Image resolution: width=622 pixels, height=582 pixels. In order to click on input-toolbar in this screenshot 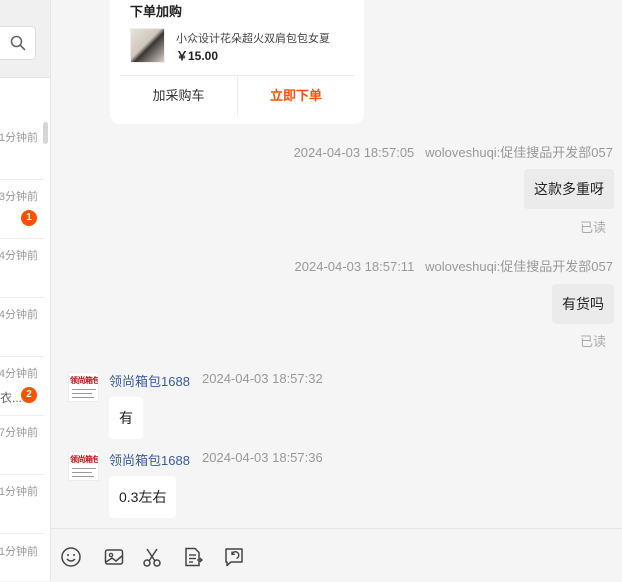, I will do `click(336, 555)`.